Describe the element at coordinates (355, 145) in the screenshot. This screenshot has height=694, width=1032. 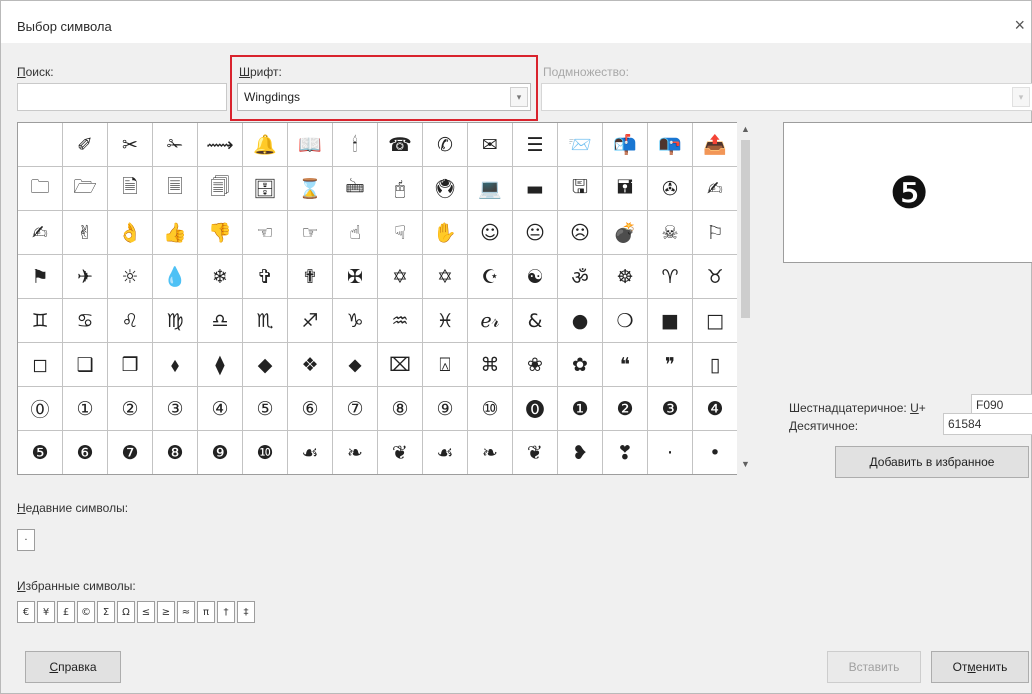
I see `symbol-cell: 🕯` at that location.